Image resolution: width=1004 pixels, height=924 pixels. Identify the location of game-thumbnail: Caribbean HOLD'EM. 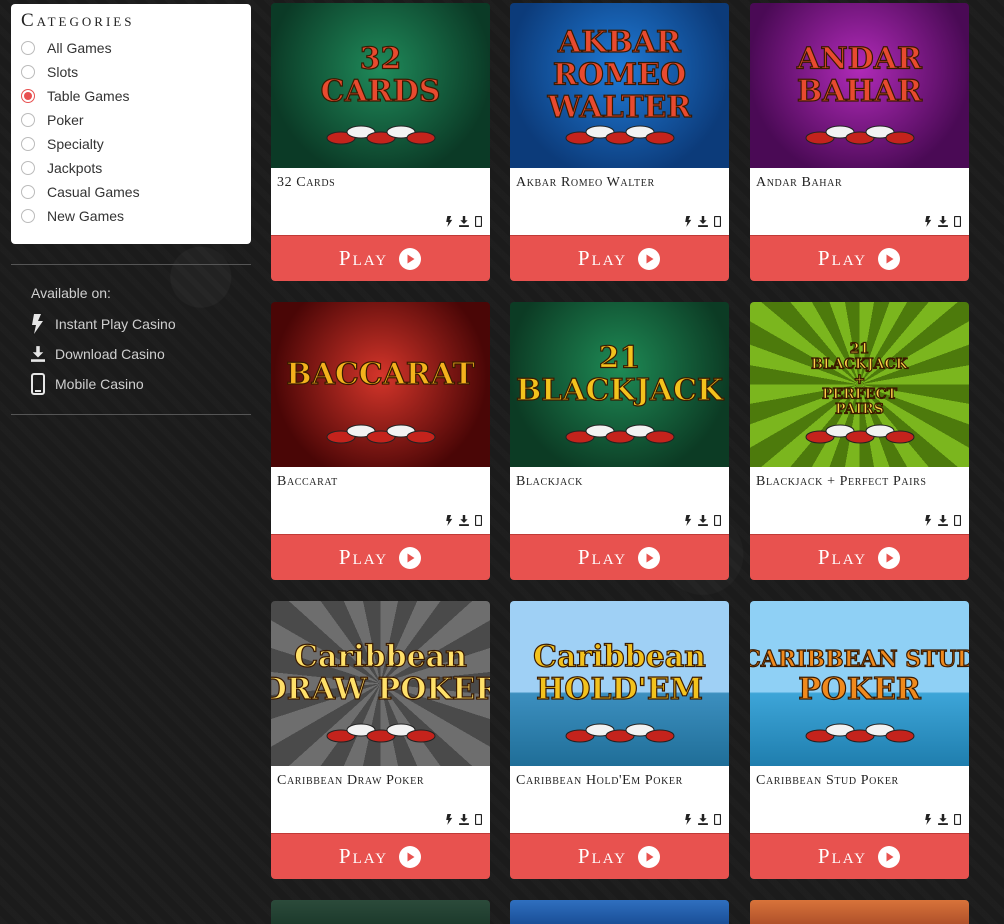
(619, 683).